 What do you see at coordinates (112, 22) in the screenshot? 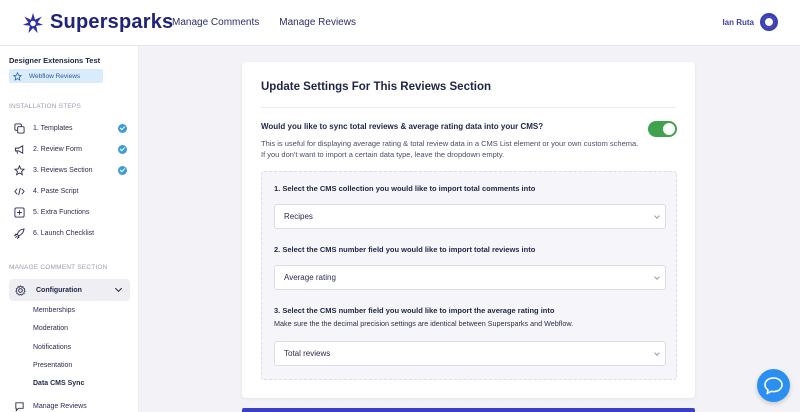
I see `brand-name: Supersparks` at bounding box center [112, 22].